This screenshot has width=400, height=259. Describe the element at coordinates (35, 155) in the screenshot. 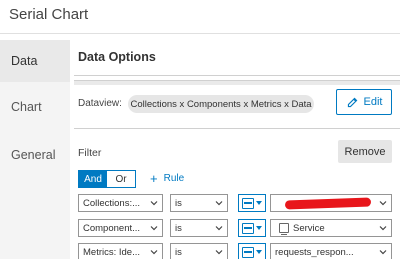

I see `sidebar-item-general: General` at that location.